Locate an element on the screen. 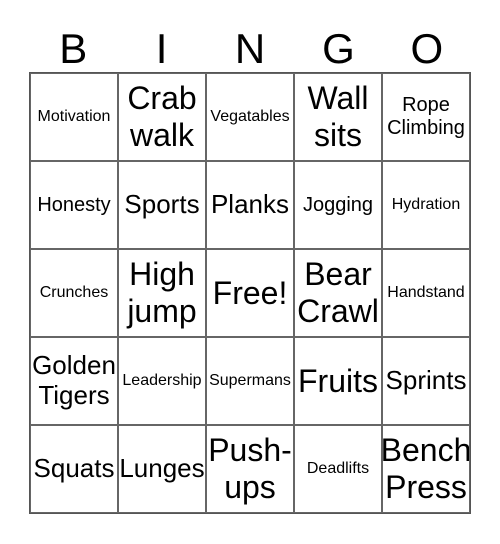 The image size is (500, 544). bingo-cell: Wall sits is located at coordinates (338, 117).